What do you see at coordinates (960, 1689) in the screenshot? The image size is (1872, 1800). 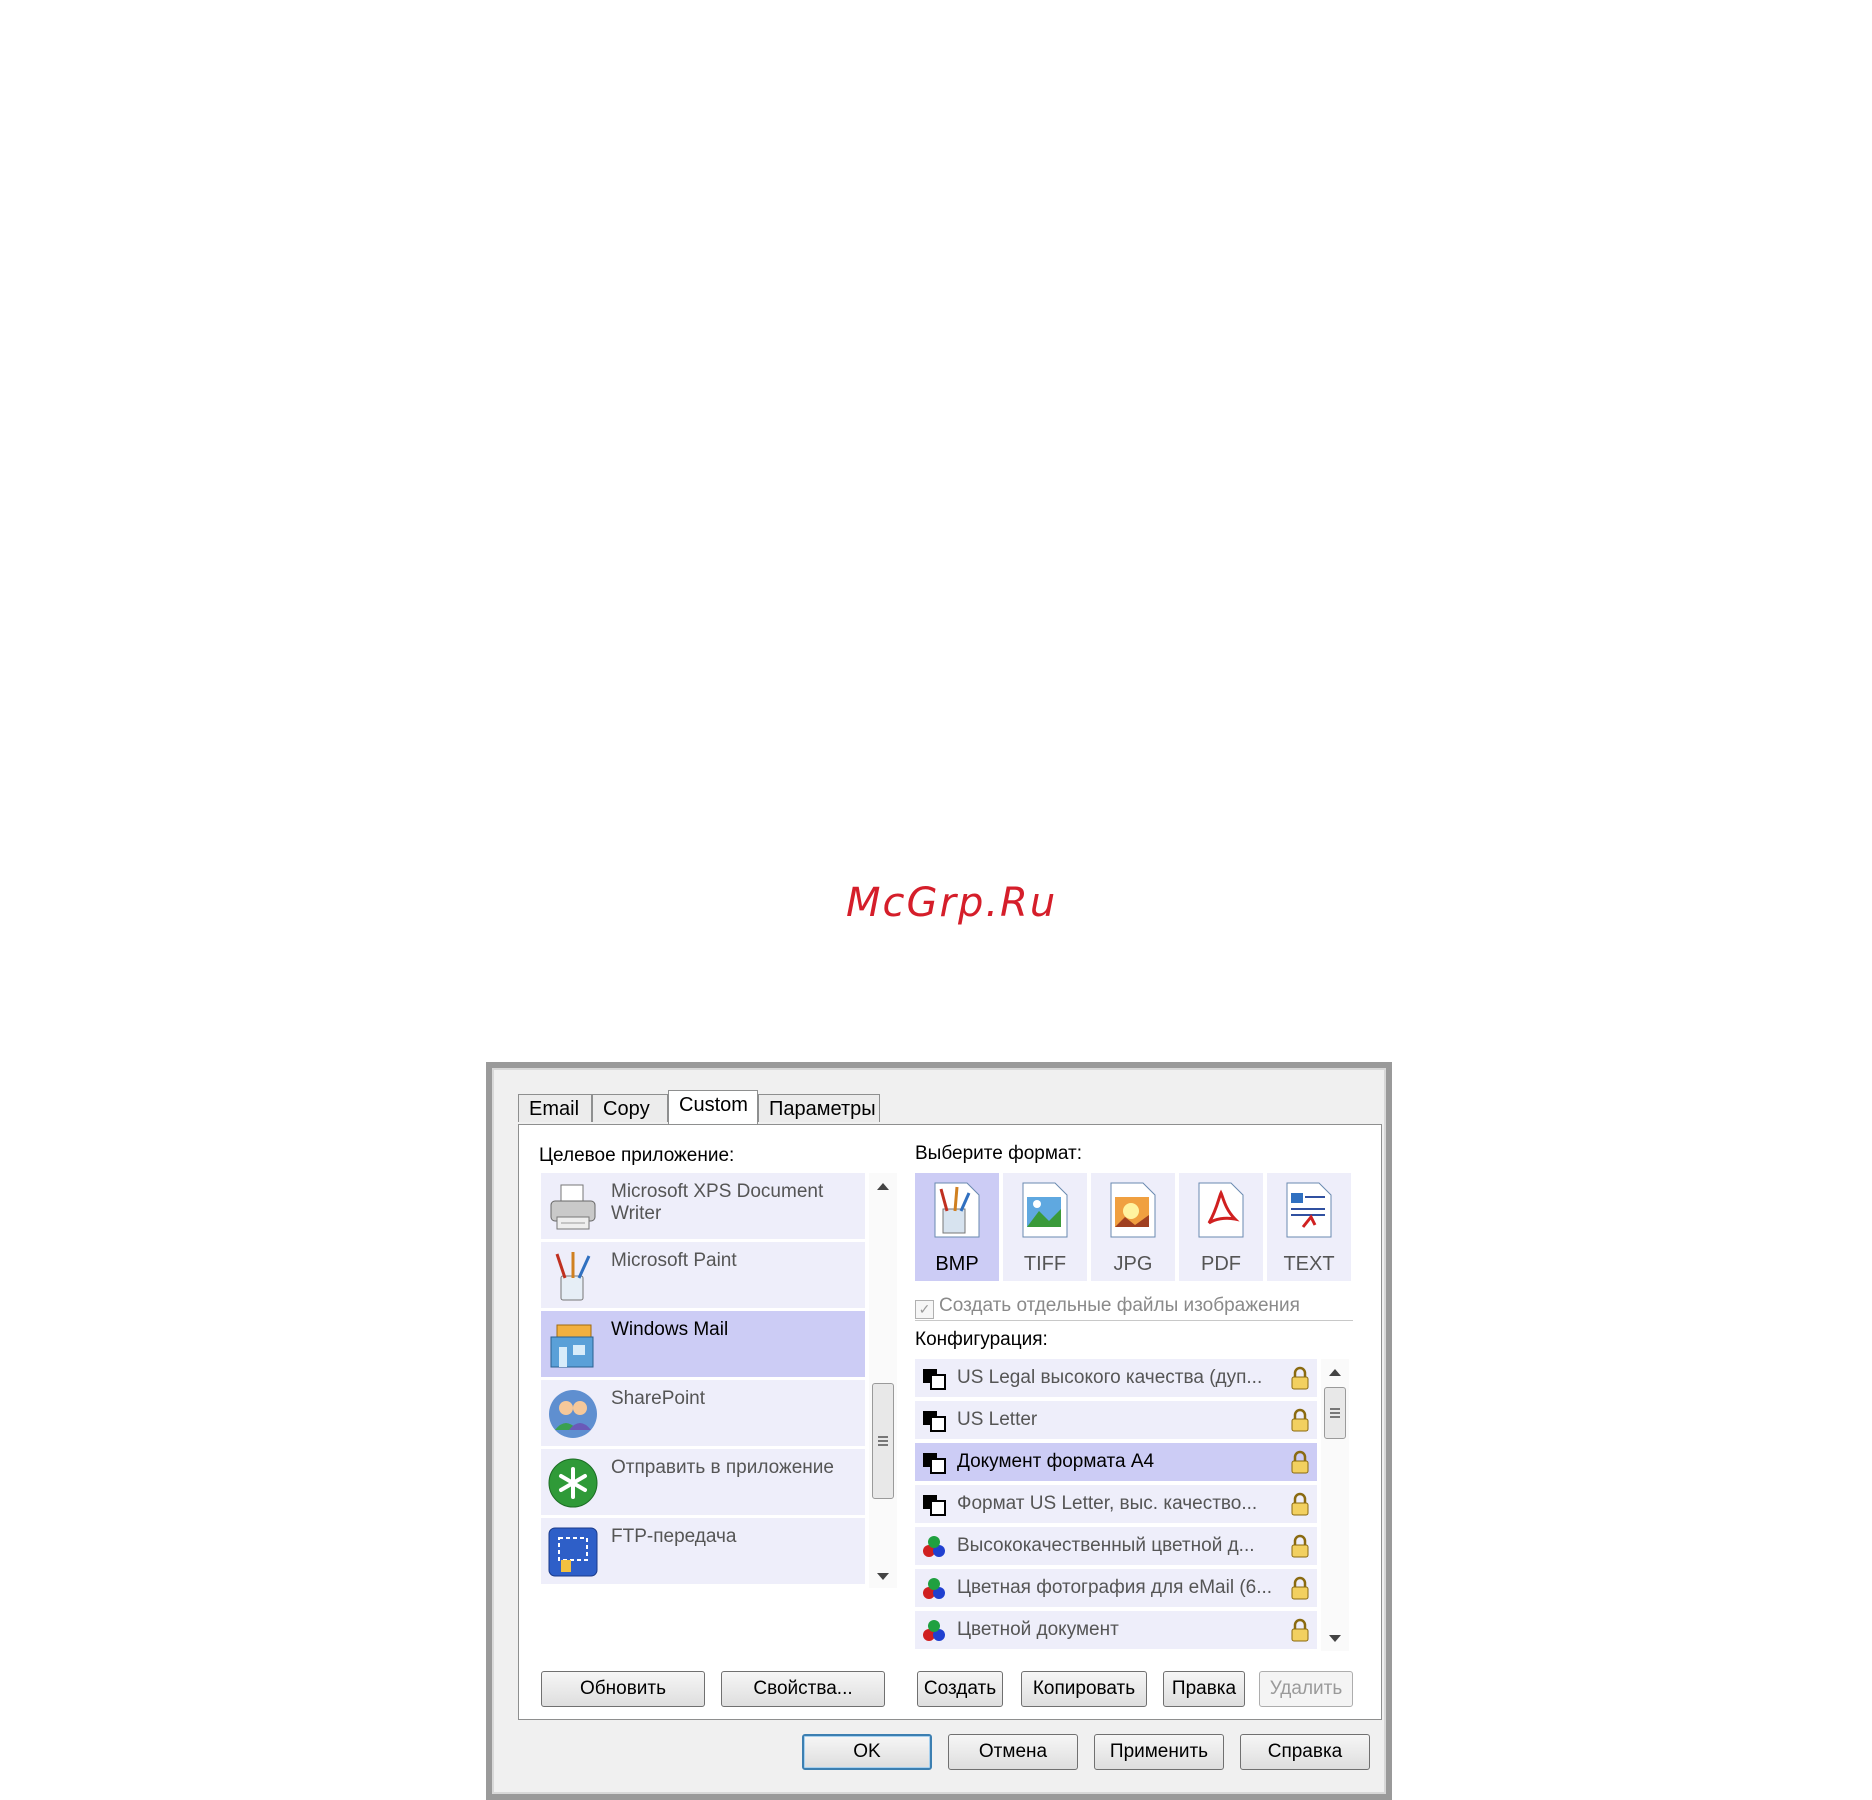 I see `create-button: Создать` at bounding box center [960, 1689].